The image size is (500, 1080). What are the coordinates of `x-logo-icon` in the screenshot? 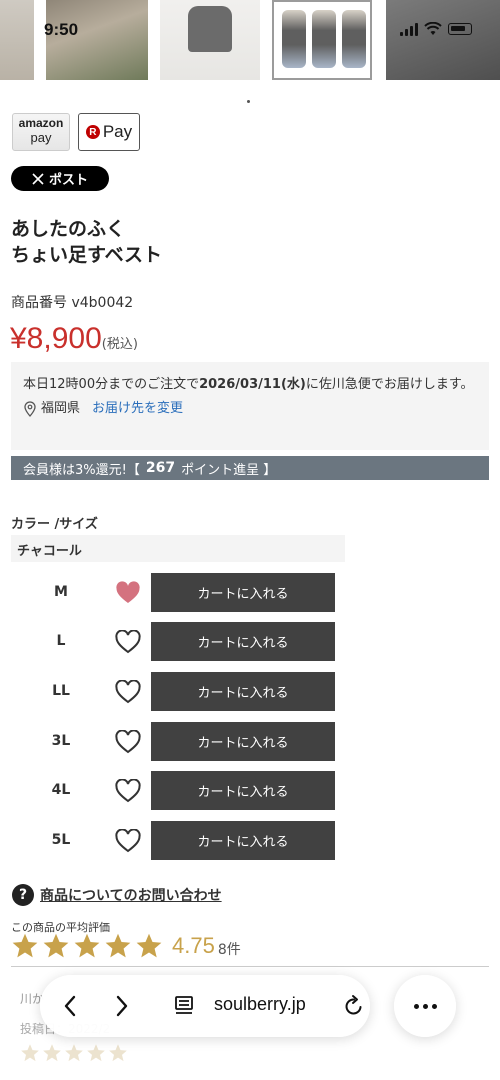 It's located at (38, 178).